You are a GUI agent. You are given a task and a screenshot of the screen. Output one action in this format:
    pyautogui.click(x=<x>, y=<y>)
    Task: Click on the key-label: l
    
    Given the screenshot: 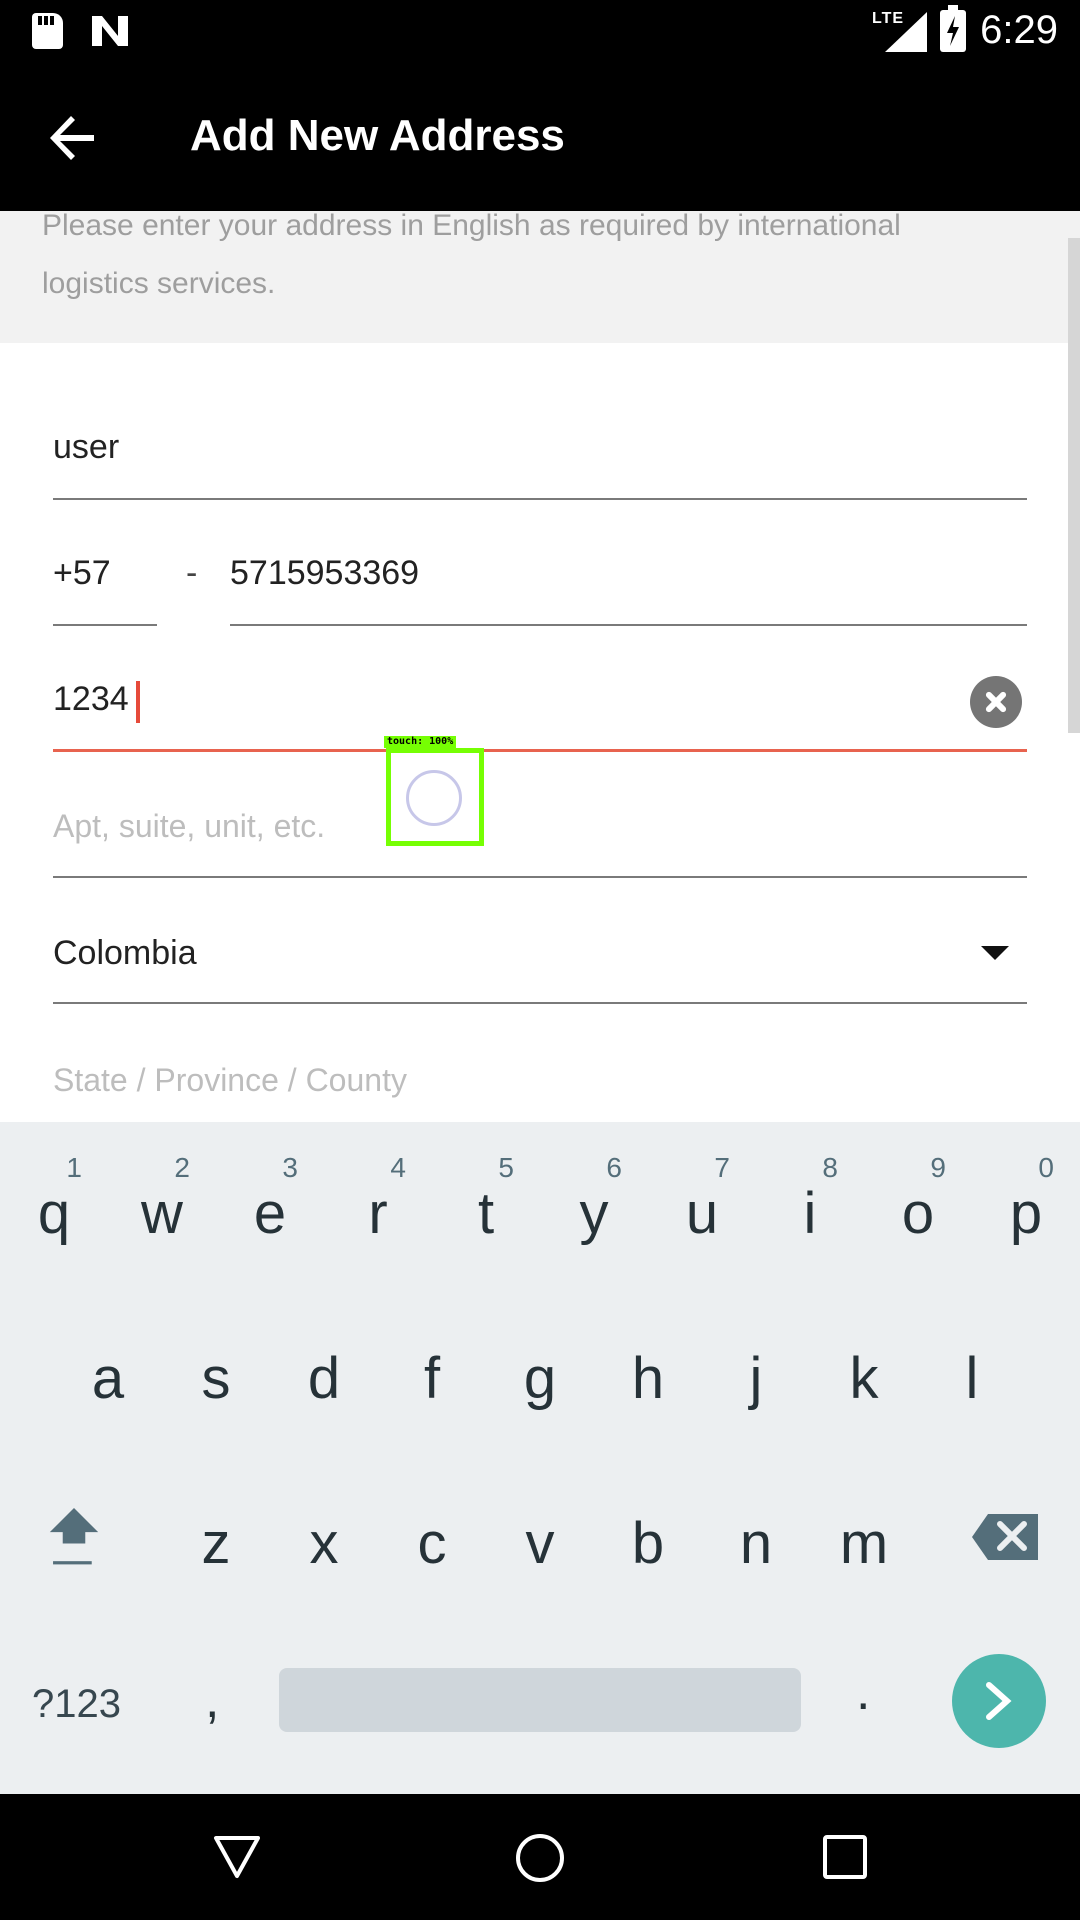 What is the action you would take?
    pyautogui.click(x=972, y=1378)
    